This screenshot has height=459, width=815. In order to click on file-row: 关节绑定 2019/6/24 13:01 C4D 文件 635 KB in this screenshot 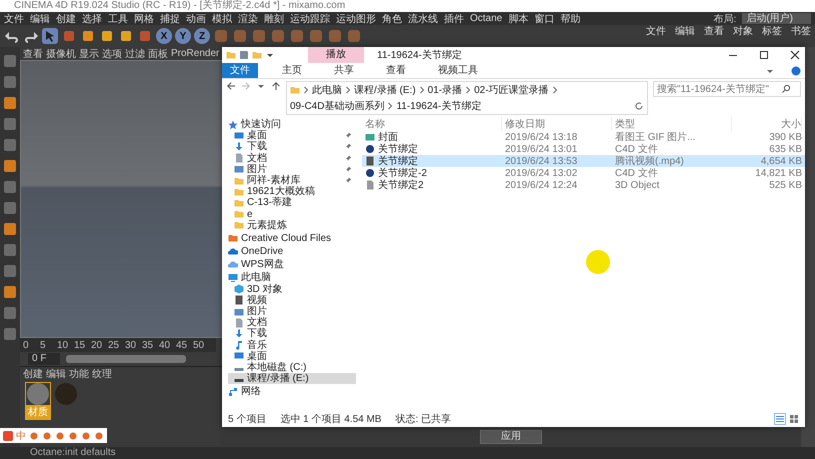, I will do `click(583, 149)`.